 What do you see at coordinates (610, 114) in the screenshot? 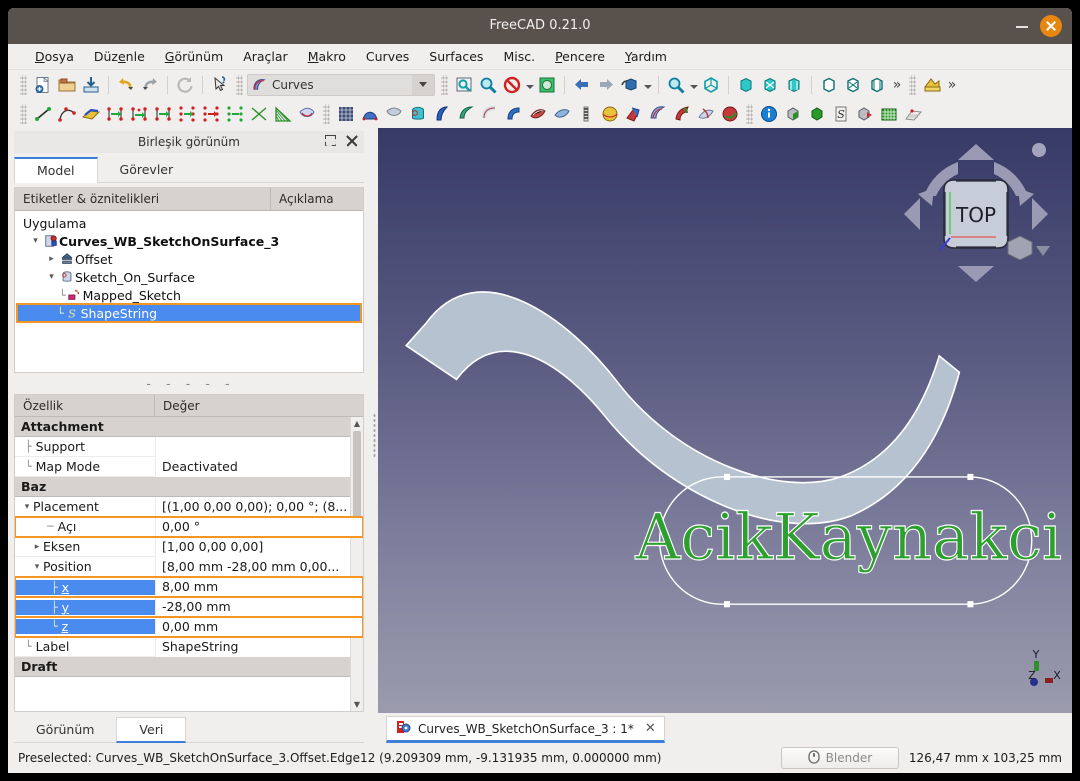
I see `sphere-icon` at bounding box center [610, 114].